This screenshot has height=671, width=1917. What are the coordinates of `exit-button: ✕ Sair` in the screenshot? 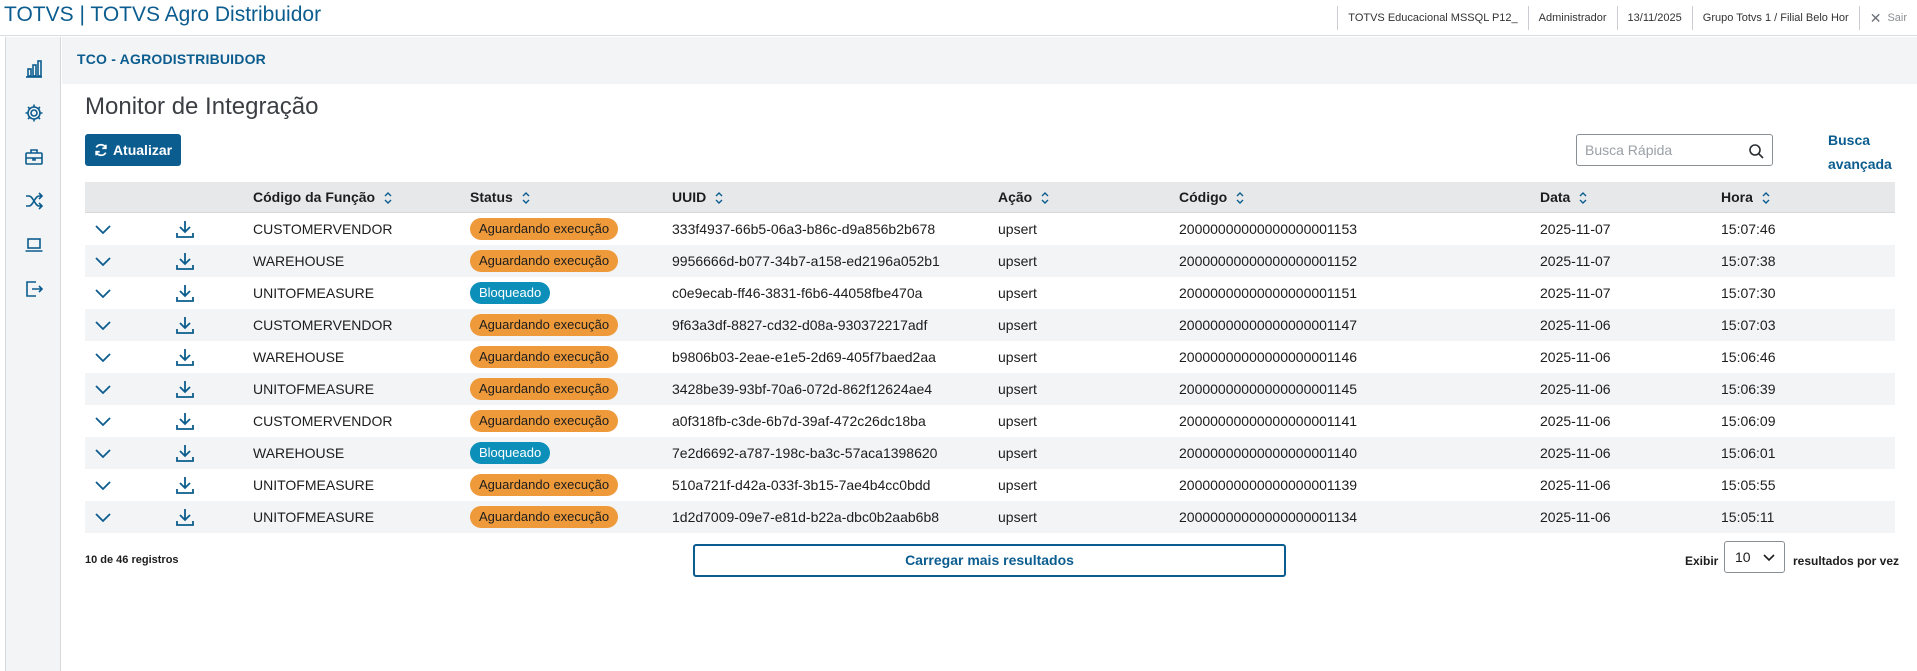 It's located at (1887, 18).